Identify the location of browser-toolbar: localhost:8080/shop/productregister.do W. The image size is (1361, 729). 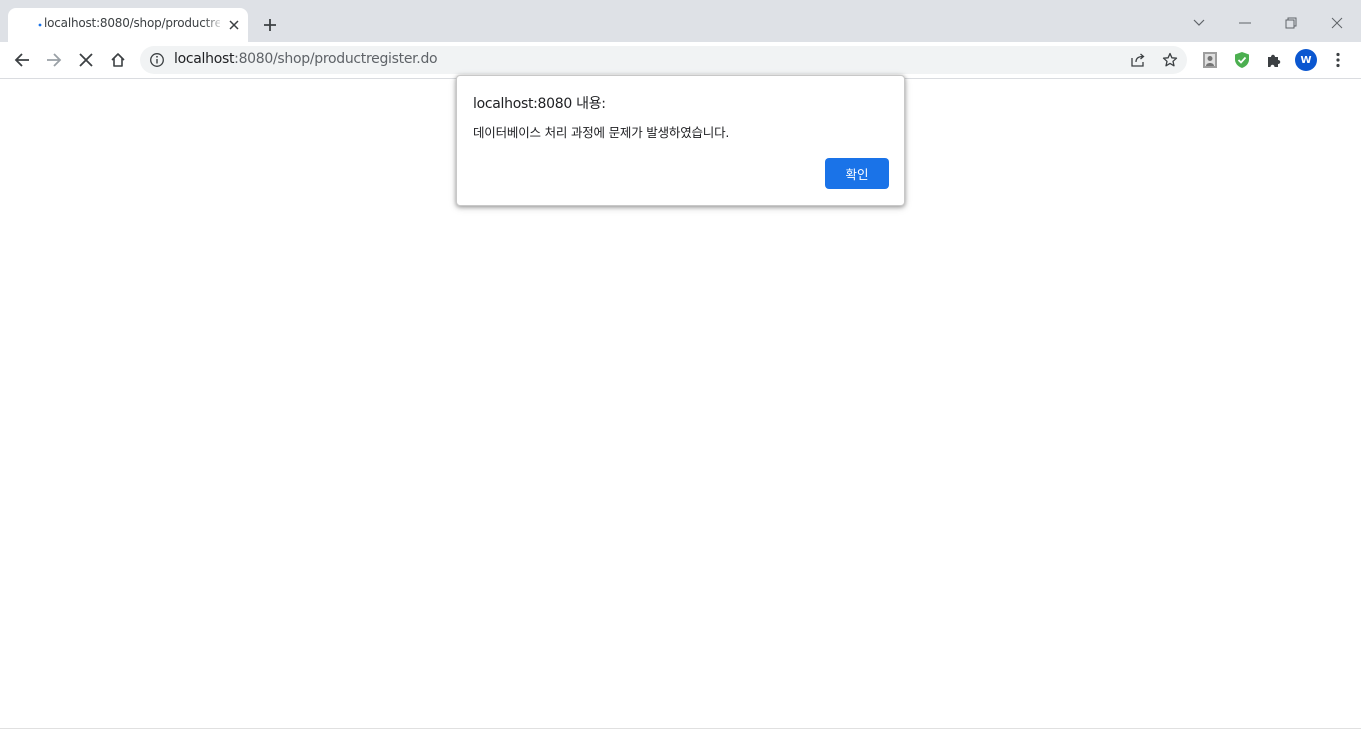
(680, 60).